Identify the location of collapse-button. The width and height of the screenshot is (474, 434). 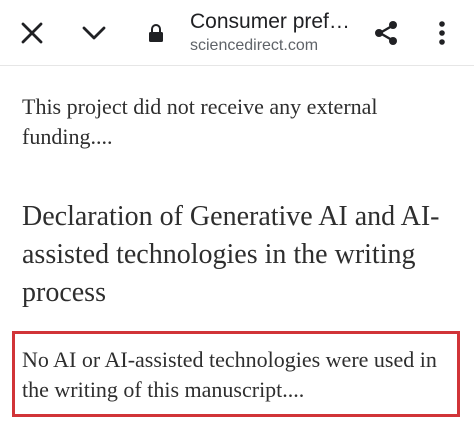
(94, 33).